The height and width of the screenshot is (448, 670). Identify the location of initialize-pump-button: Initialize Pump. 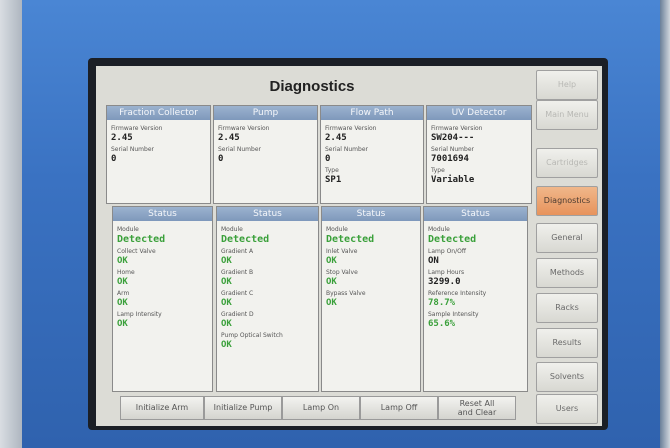
(243, 408).